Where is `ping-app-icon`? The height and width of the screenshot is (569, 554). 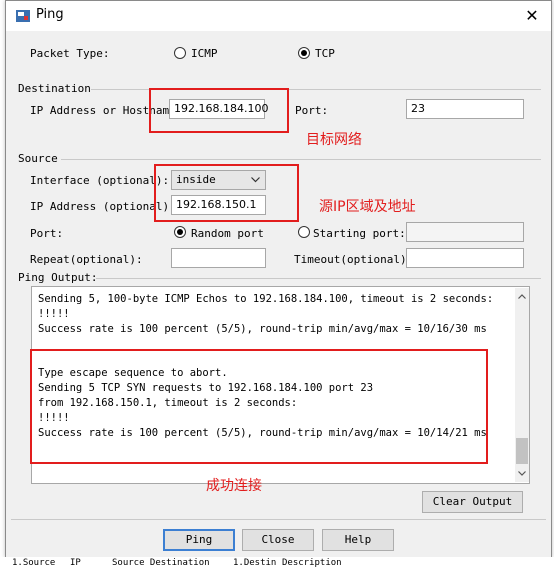
ping-app-icon is located at coordinates (23, 16).